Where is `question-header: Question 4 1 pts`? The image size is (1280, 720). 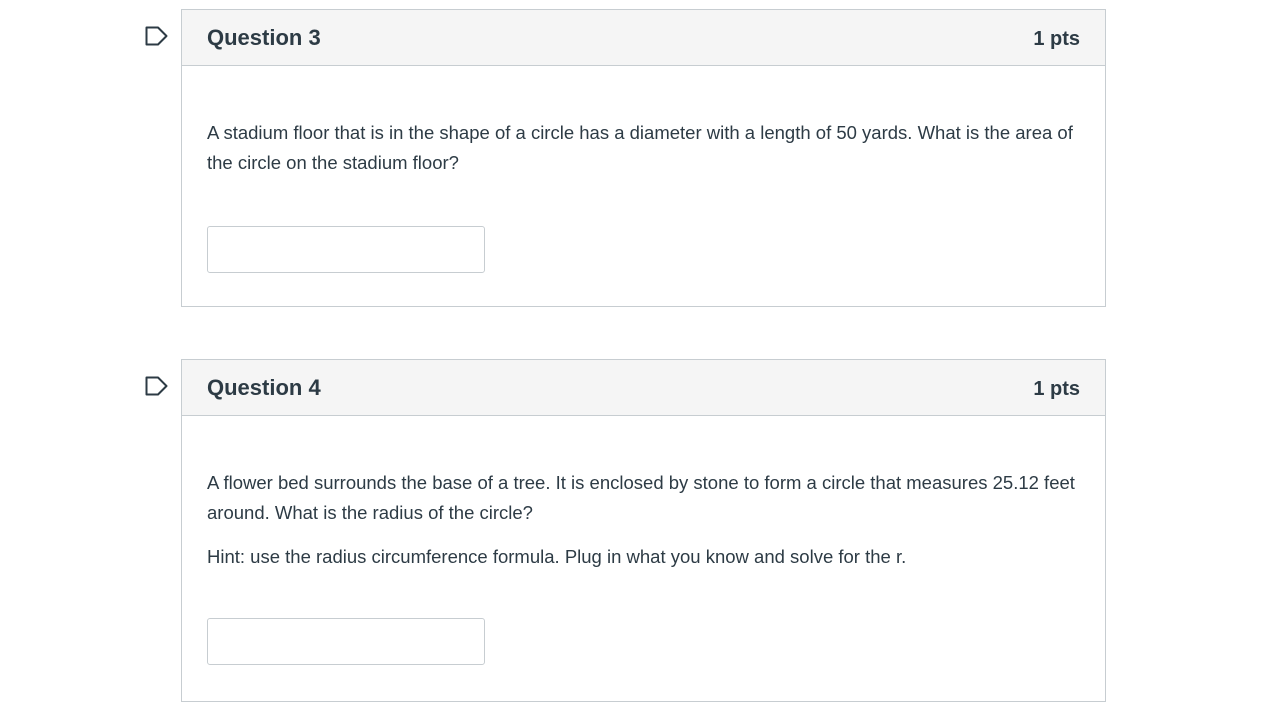
question-header: Question 4 1 pts is located at coordinates (643, 388).